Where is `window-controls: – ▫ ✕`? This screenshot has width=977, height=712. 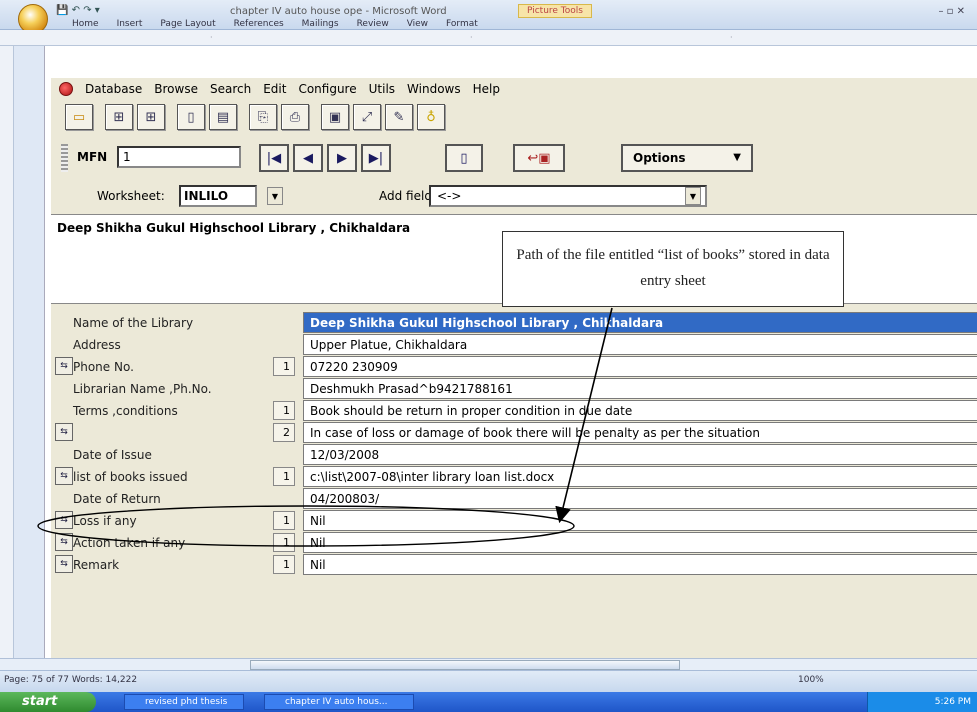
window-controls: – ▫ ✕ is located at coordinates (951, 11).